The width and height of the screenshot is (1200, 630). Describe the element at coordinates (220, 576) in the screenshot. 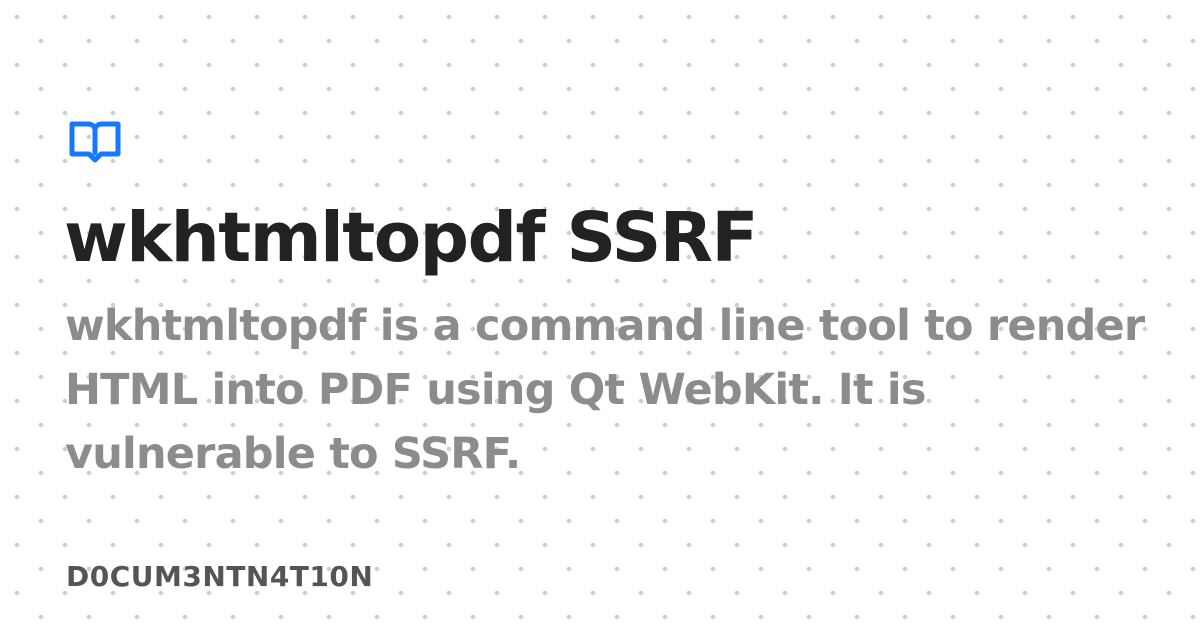

I see `site-name: D0CUM3NTN4T10N` at that location.